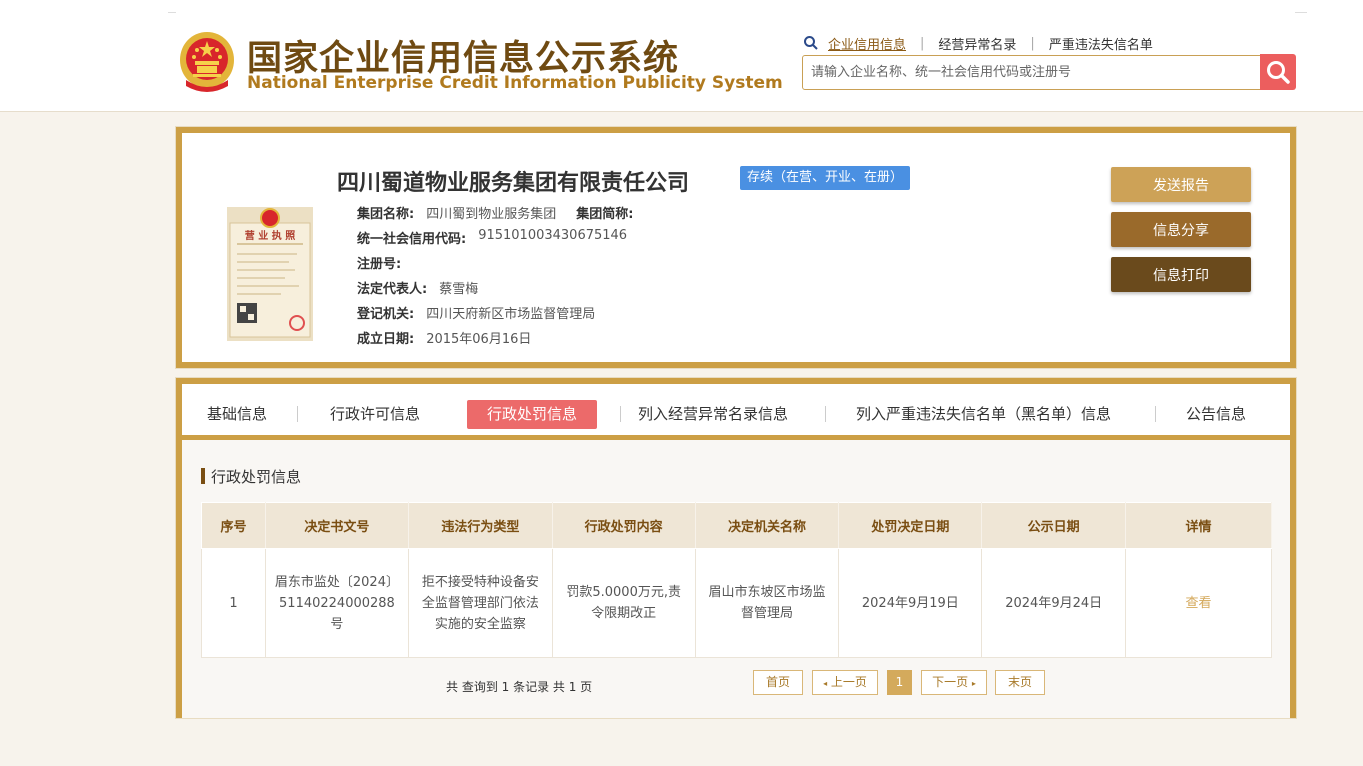 This screenshot has height=766, width=1363. Describe the element at coordinates (713, 414) in the screenshot. I see `tab-abnormal-list: 列入经营异常名录信息` at that location.